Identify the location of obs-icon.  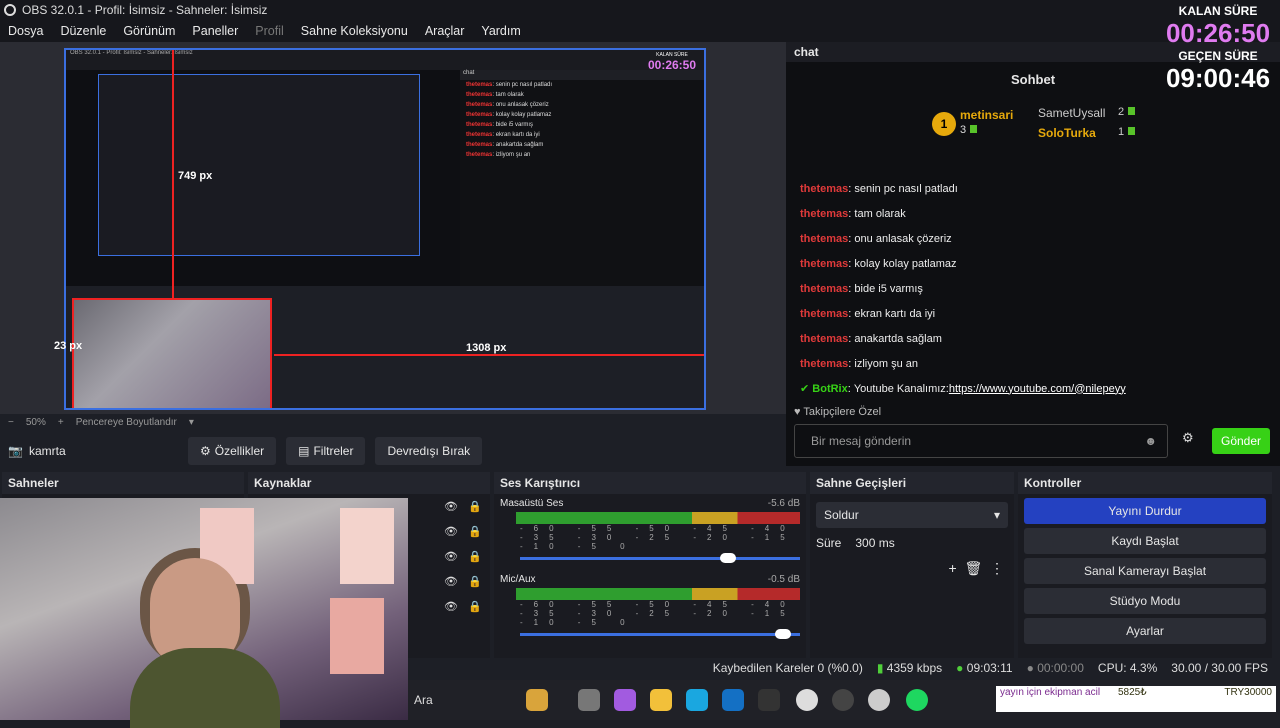
(843, 700).